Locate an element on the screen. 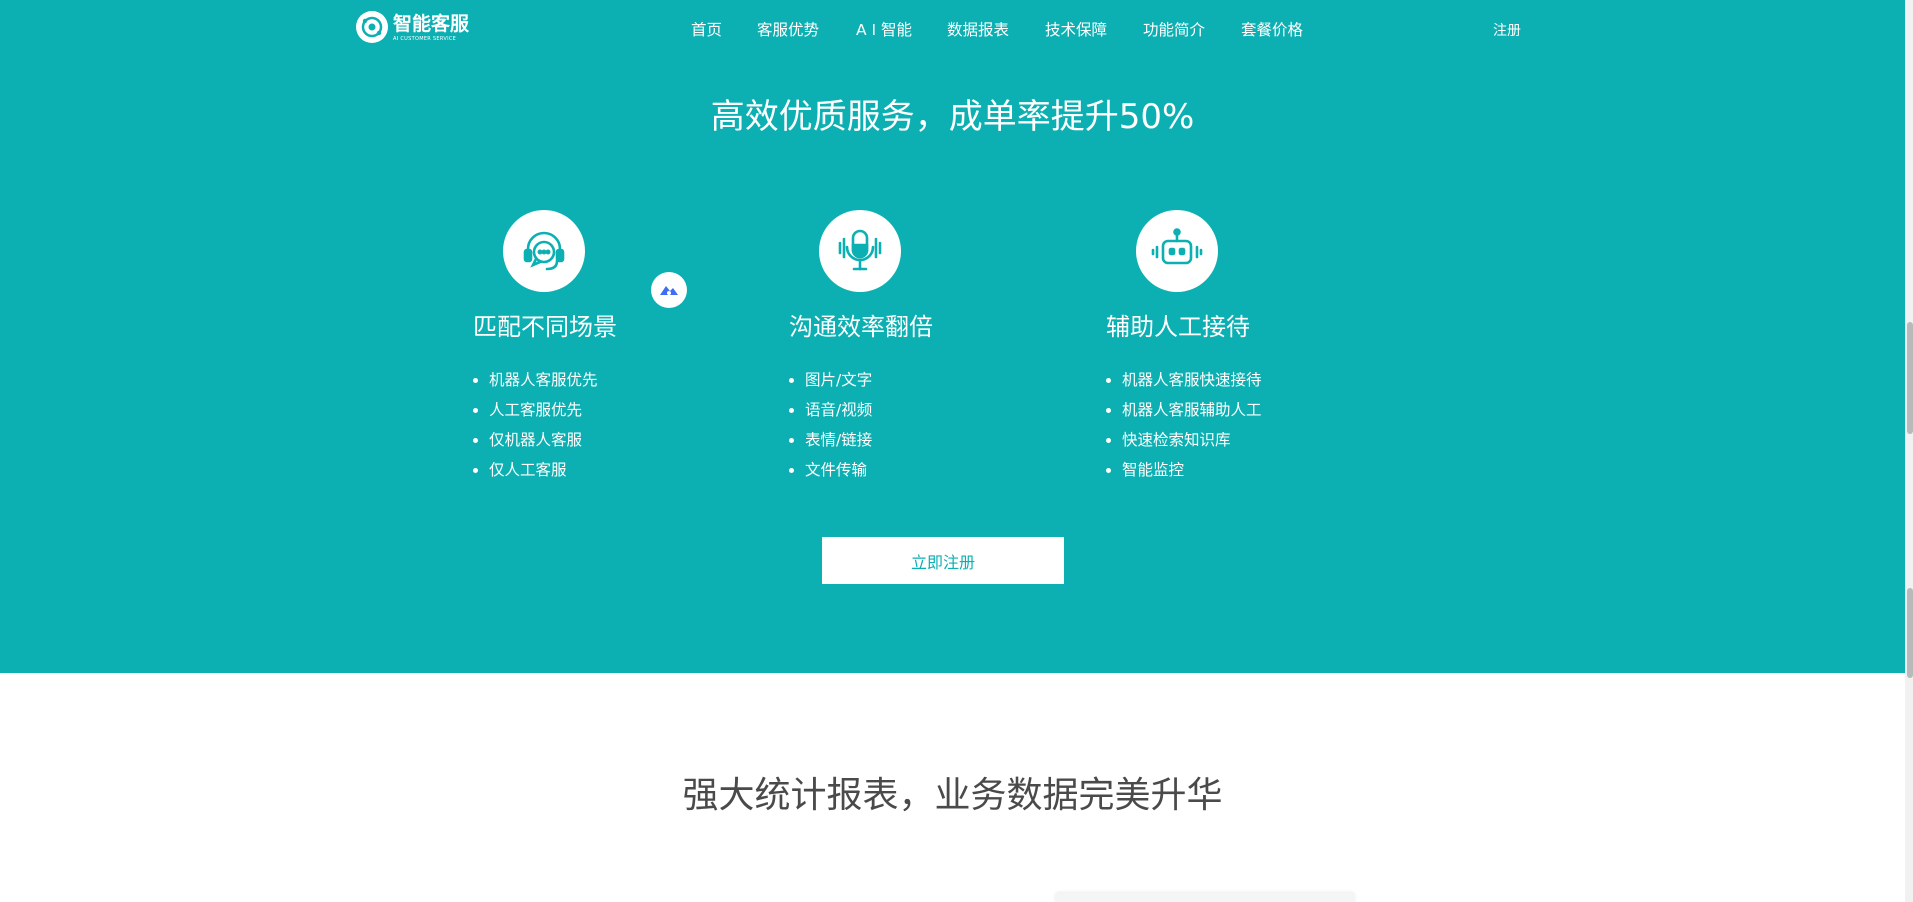 The width and height of the screenshot is (1913, 902). feature-title: 辅助人工接待 is located at coordinates (1178, 327).